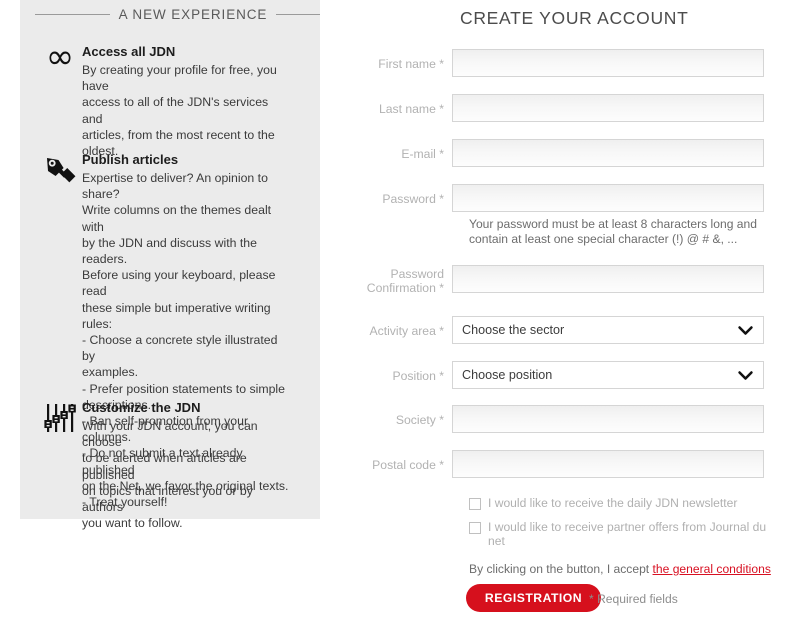  I want to click on activity-area-selected-value: Choose the sector, so click(608, 330).